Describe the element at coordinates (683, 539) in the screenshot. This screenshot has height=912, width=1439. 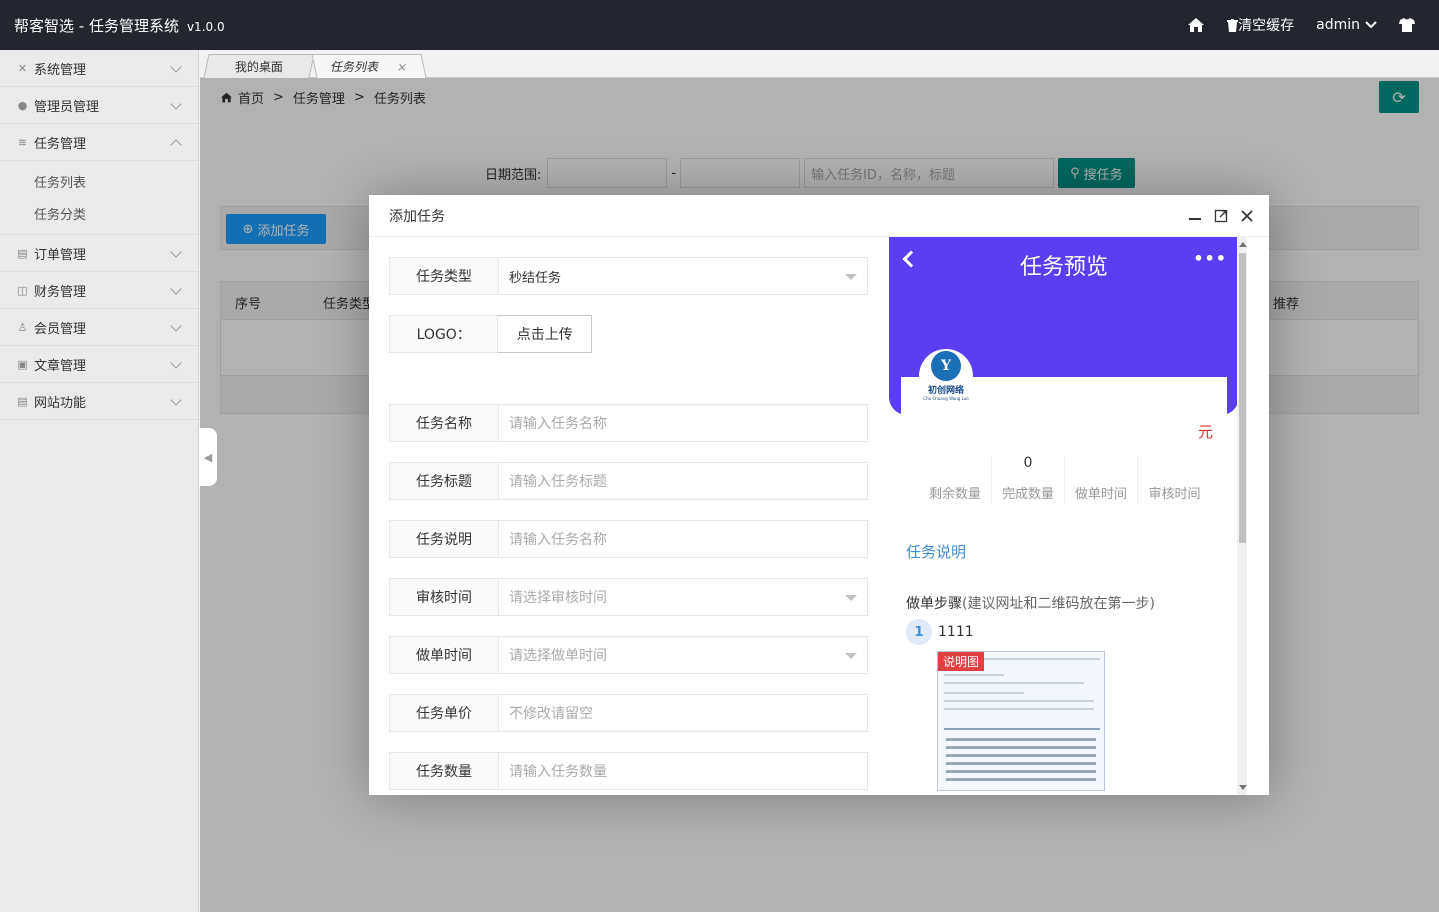
I see `task-desc-input: 请输入任务名称` at that location.